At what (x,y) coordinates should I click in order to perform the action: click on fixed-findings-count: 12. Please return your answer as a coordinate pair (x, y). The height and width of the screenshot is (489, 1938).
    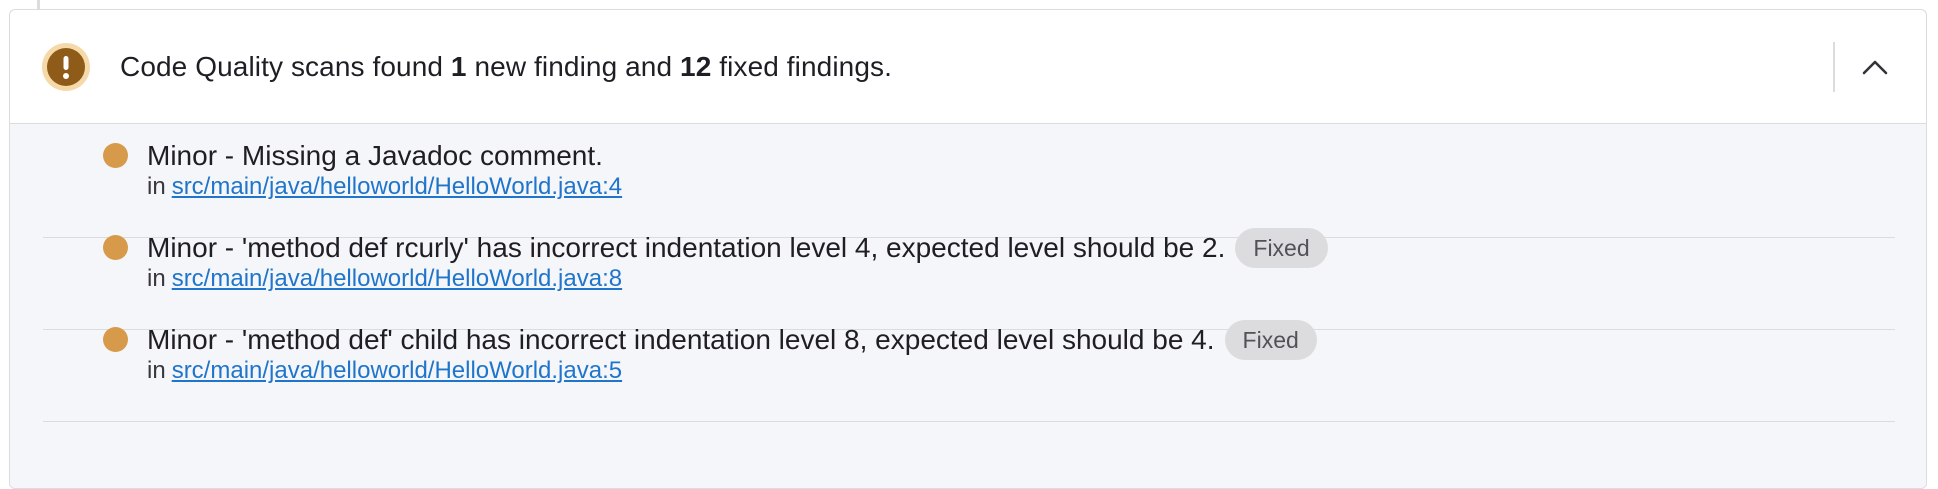
    Looking at the image, I should click on (696, 66).